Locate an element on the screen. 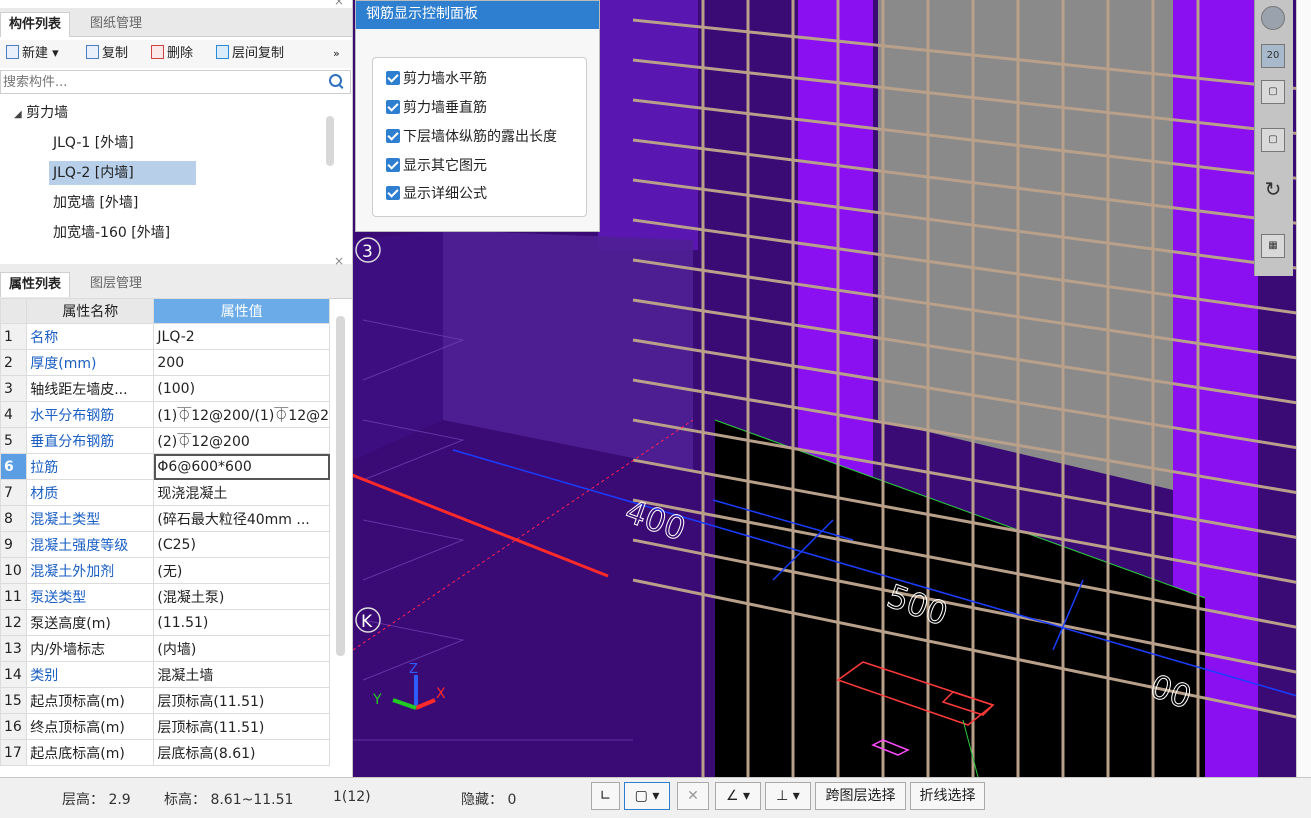 The height and width of the screenshot is (818, 1311). right-edge-panel is located at coordinates (1303, 388).